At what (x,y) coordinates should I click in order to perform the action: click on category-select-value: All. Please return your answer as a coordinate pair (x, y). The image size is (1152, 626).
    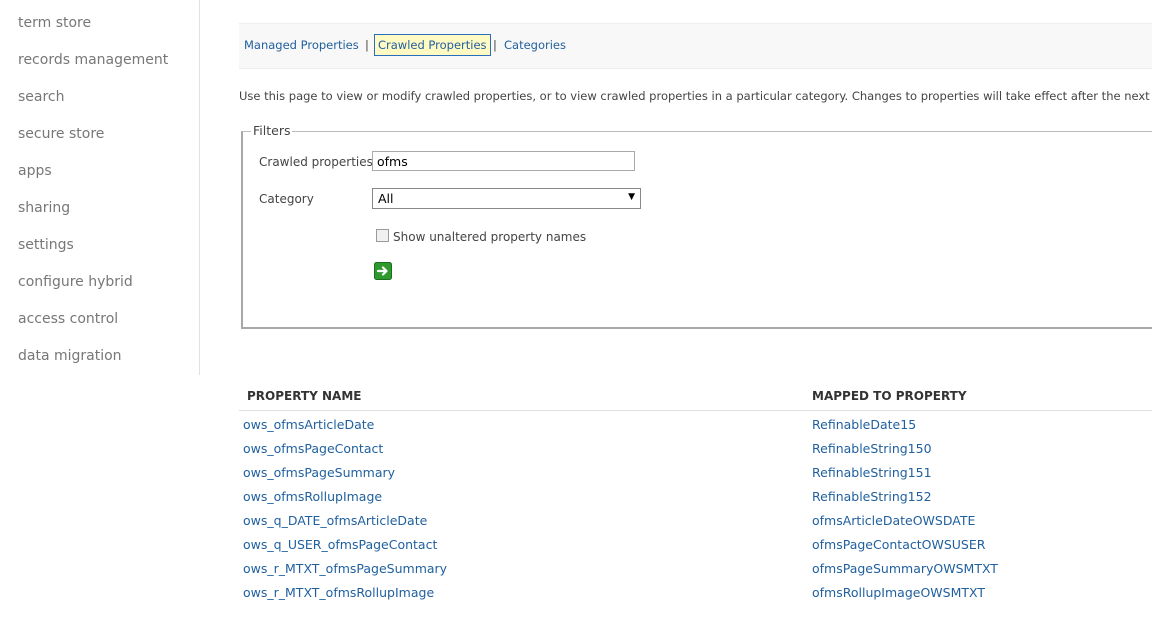
    Looking at the image, I should click on (386, 198).